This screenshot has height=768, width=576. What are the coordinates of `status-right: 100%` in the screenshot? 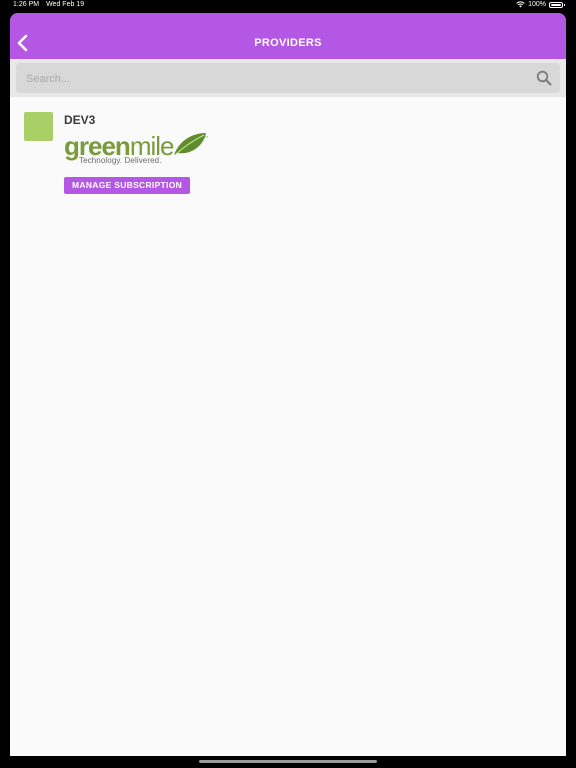 It's located at (540, 4).